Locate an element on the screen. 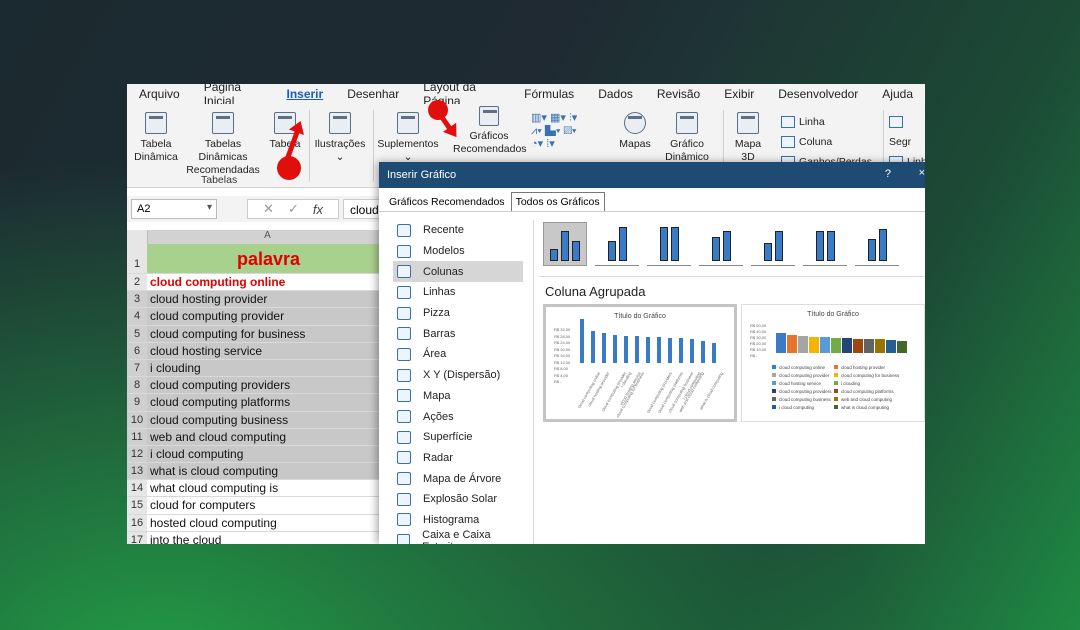 The height and width of the screenshot is (630, 1080). cell: web and cloud computing is located at coordinates (267, 436).